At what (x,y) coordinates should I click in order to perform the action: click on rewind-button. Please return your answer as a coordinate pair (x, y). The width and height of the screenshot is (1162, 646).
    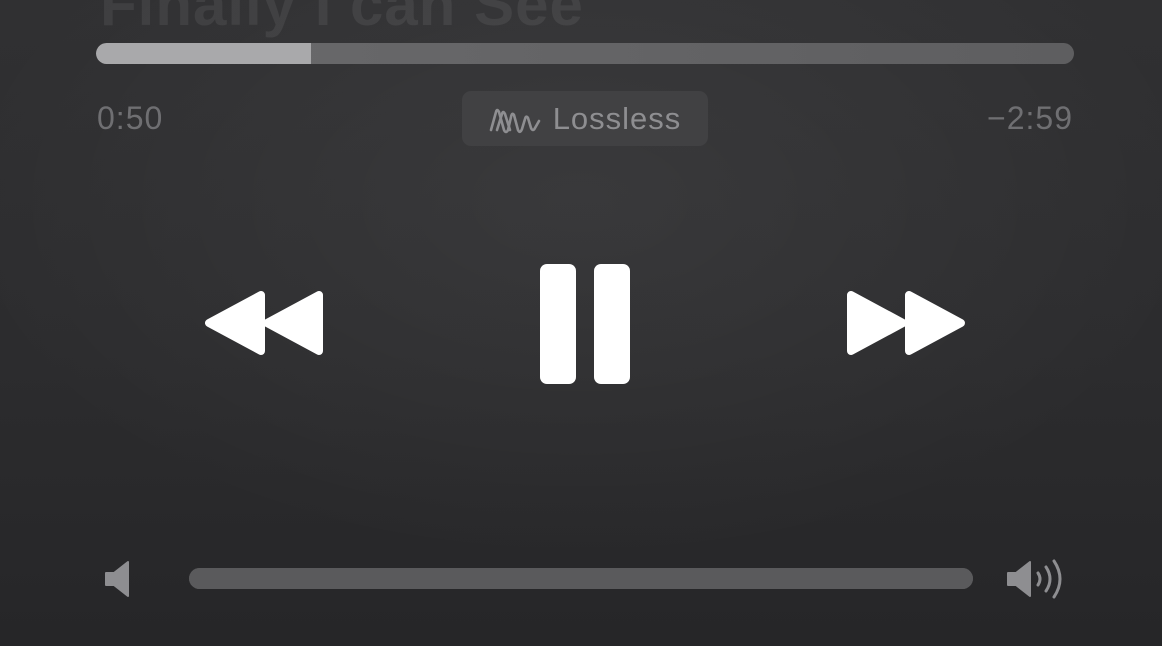
    Looking at the image, I should click on (265, 323).